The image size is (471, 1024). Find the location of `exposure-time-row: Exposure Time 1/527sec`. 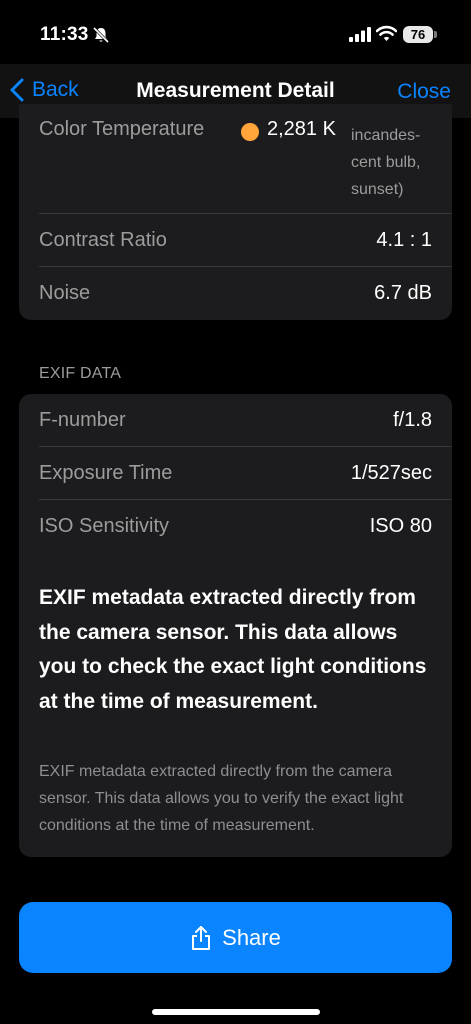

exposure-time-row: Exposure Time 1/527sec is located at coordinates (235, 473).